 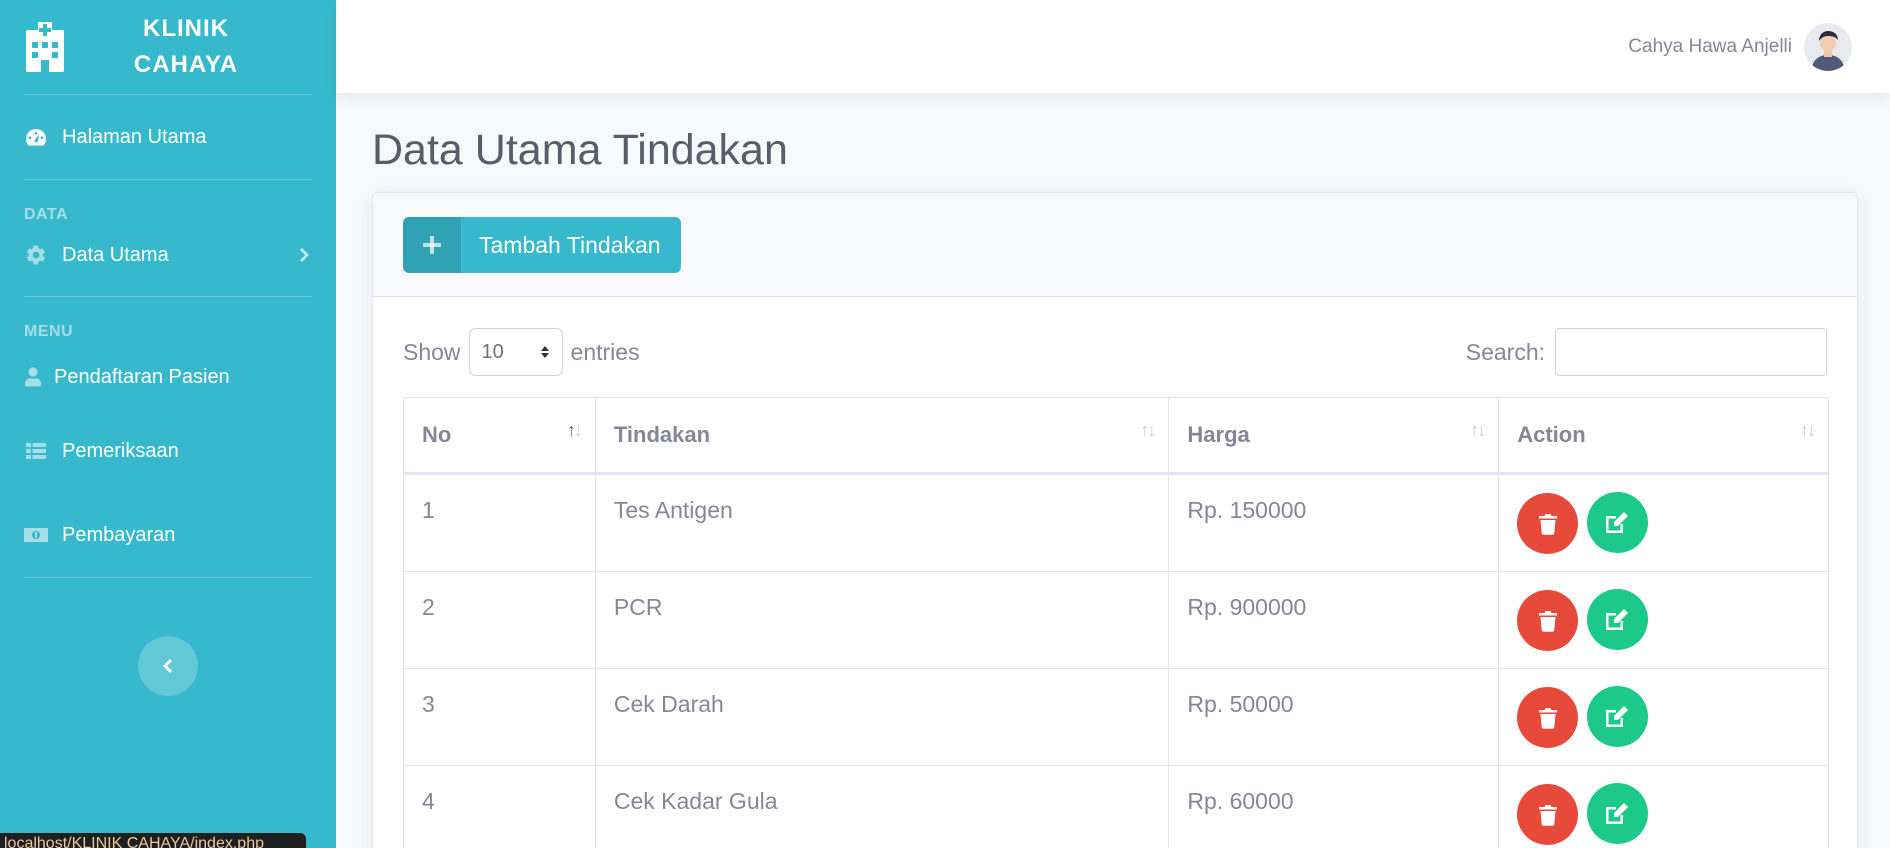 What do you see at coordinates (201, 47) in the screenshot?
I see `brand-name: KLINIK CAHAYA` at bounding box center [201, 47].